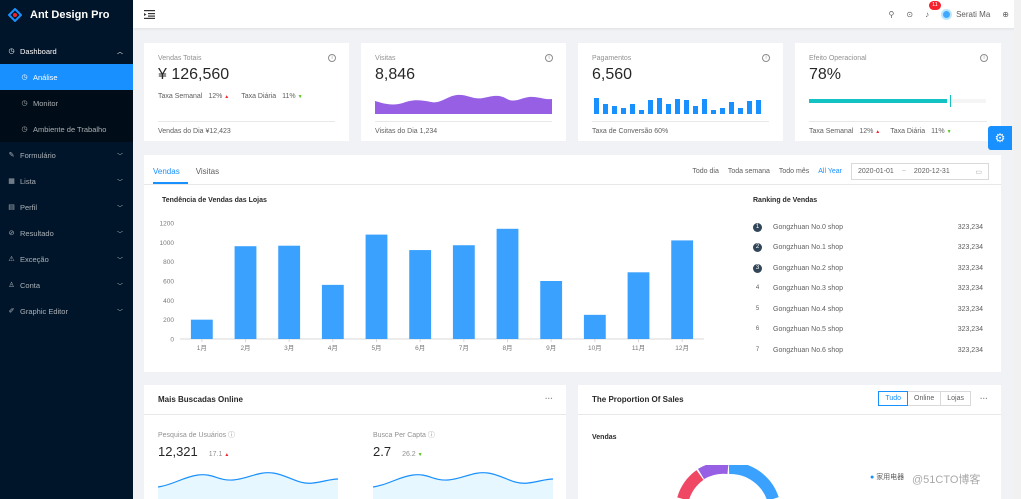 Image resolution: width=1021 pixels, height=499 pixels. Describe the element at coordinates (690, 484) in the screenshot. I see `donut-slice` at that location.